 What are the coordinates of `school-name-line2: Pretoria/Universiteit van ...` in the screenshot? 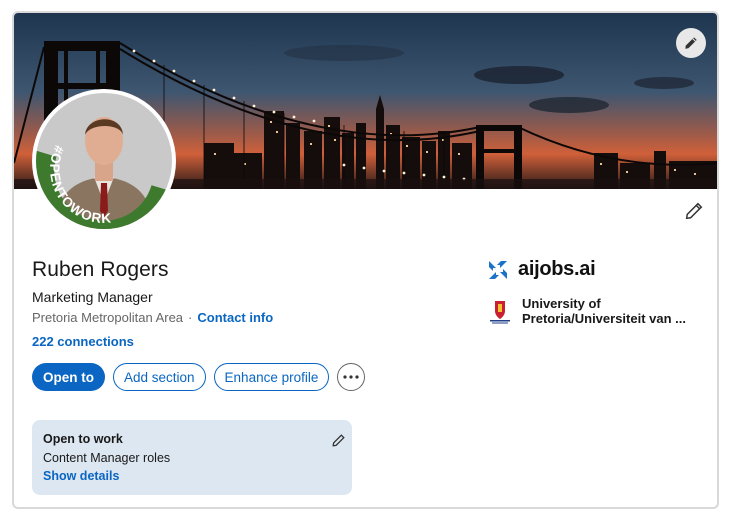 It's located at (604, 318).